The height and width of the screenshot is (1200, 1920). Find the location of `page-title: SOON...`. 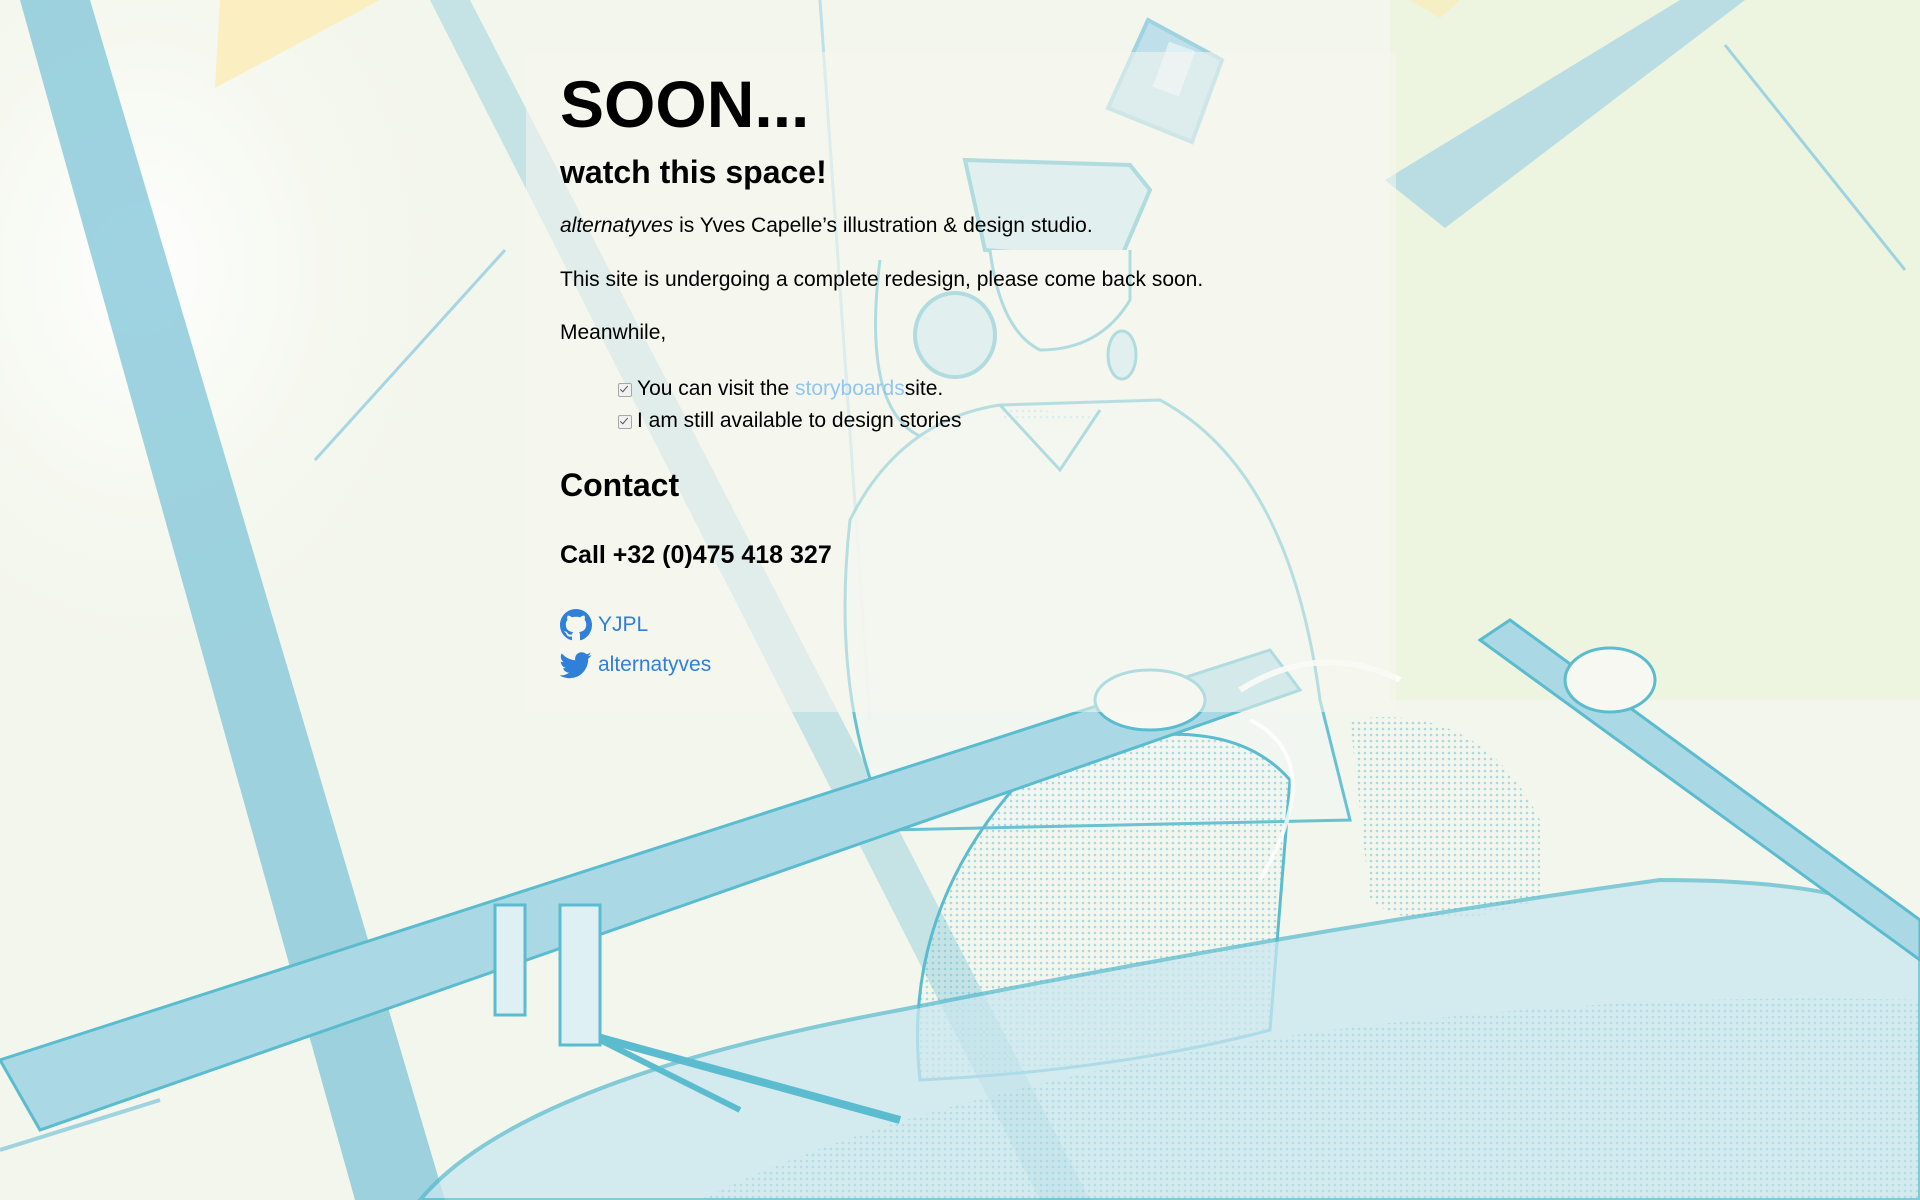

page-title: SOON... is located at coordinates (685, 104).